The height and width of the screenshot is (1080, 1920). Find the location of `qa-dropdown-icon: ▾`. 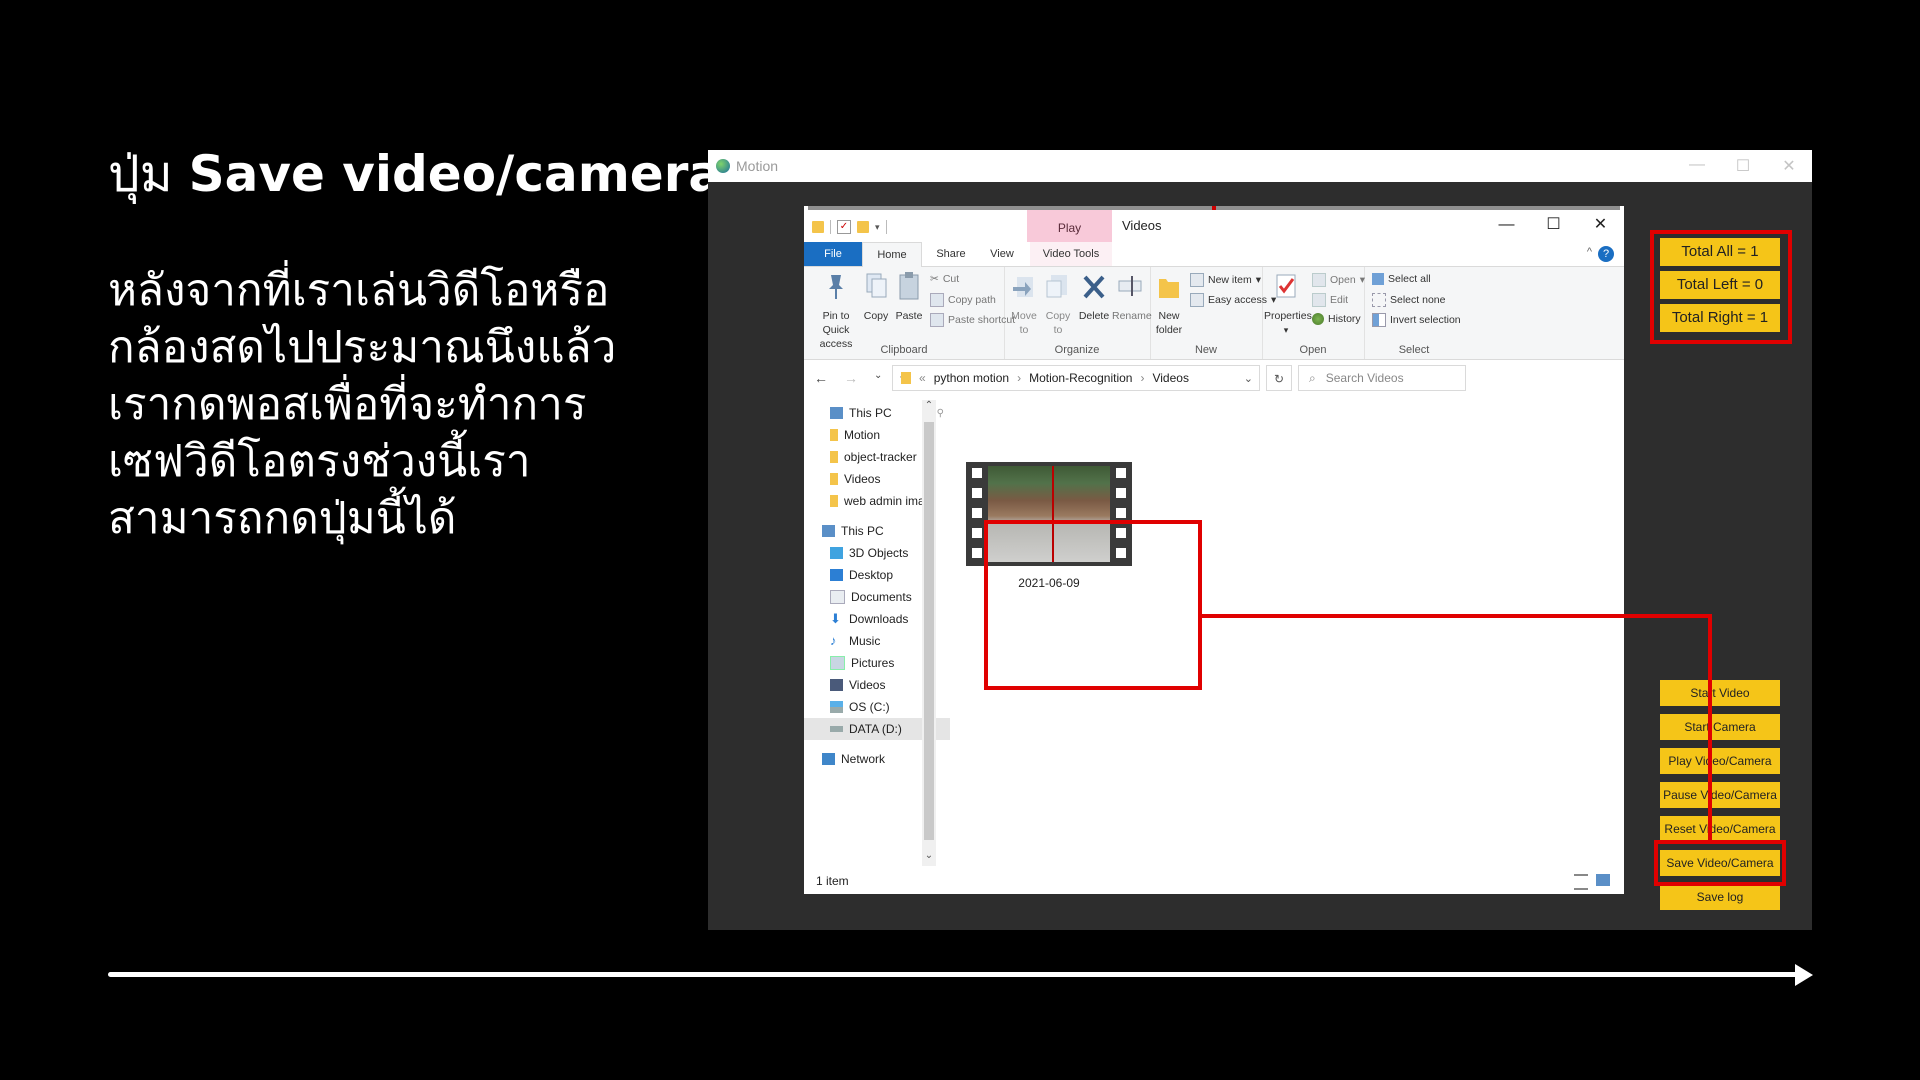

qa-dropdown-icon: ▾ is located at coordinates (877, 227).